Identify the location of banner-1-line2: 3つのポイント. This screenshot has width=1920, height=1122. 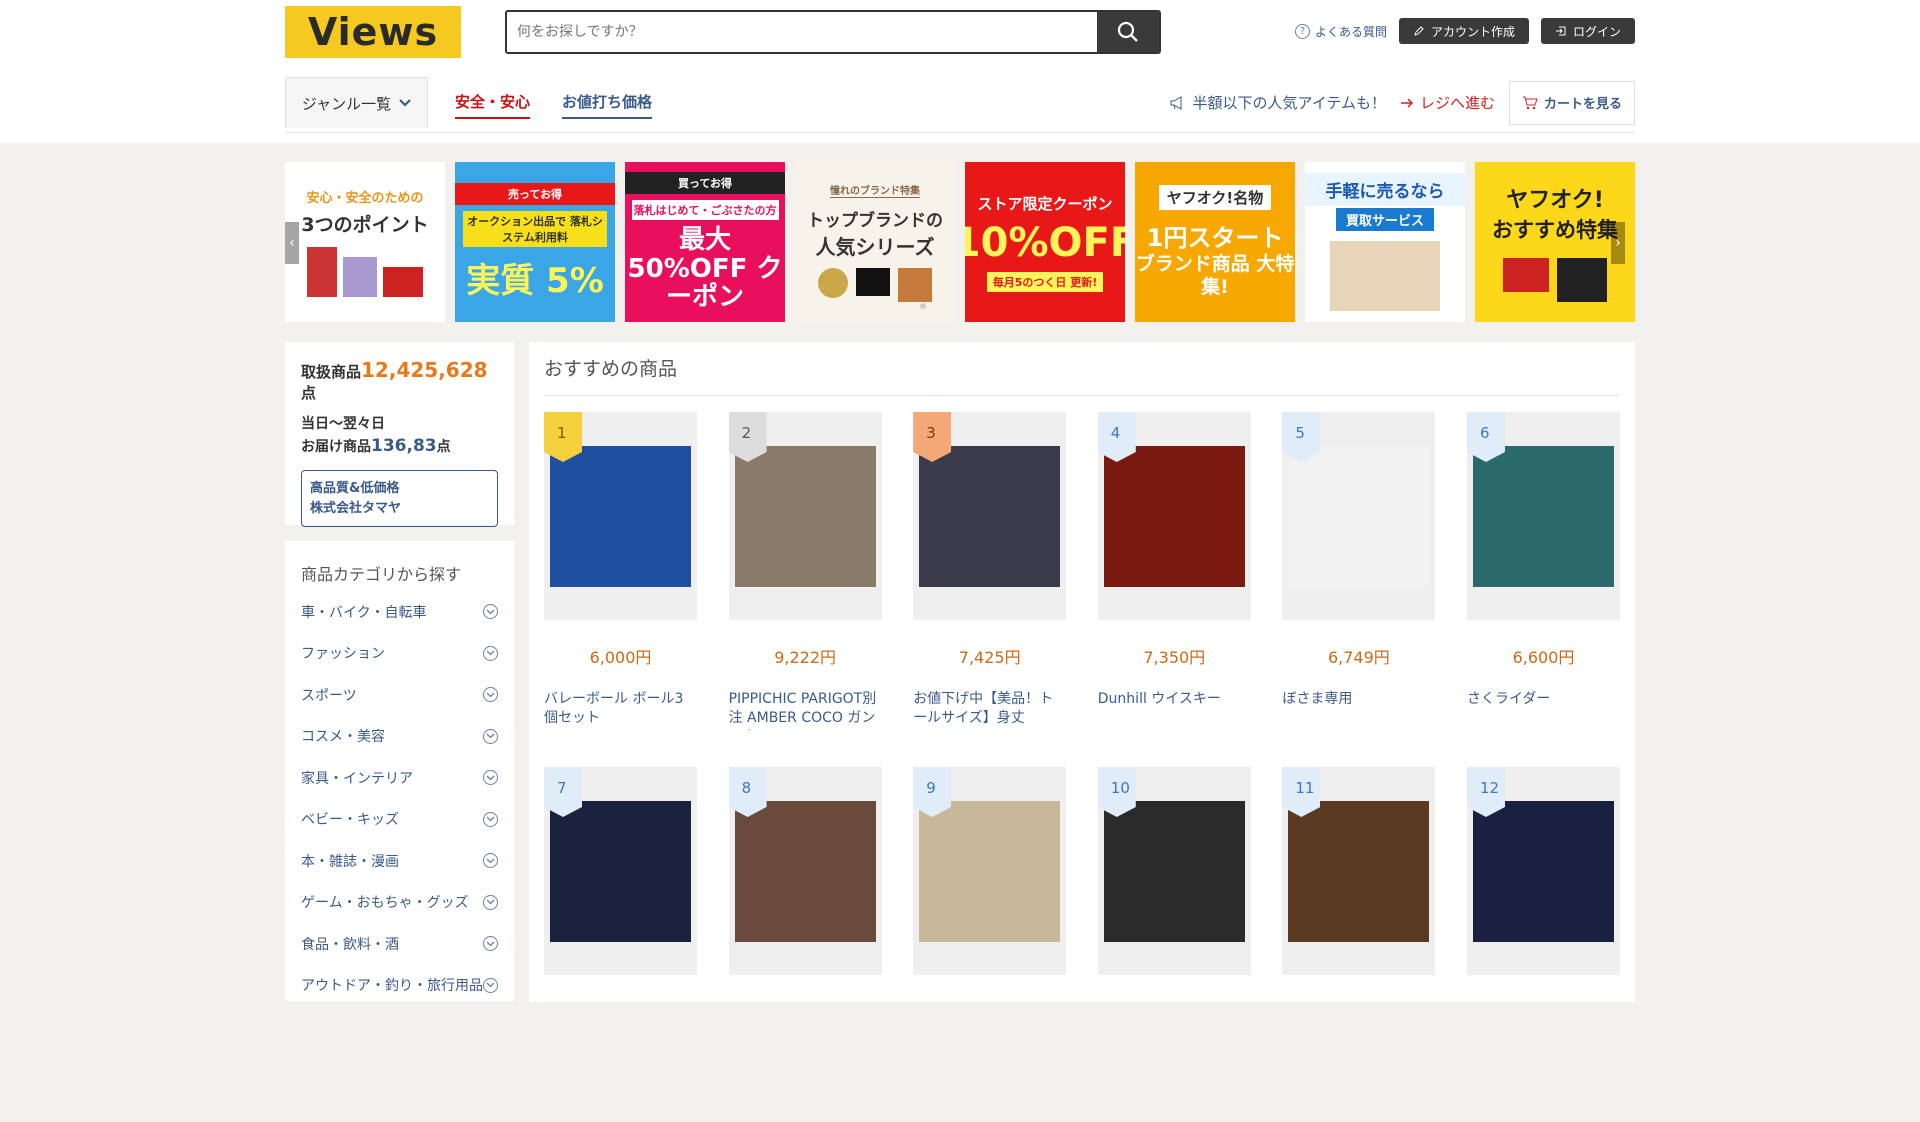
(365, 225).